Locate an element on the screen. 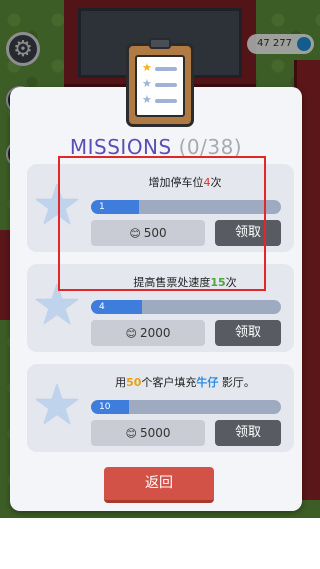  clipboard-clip is located at coordinates (160, 43).